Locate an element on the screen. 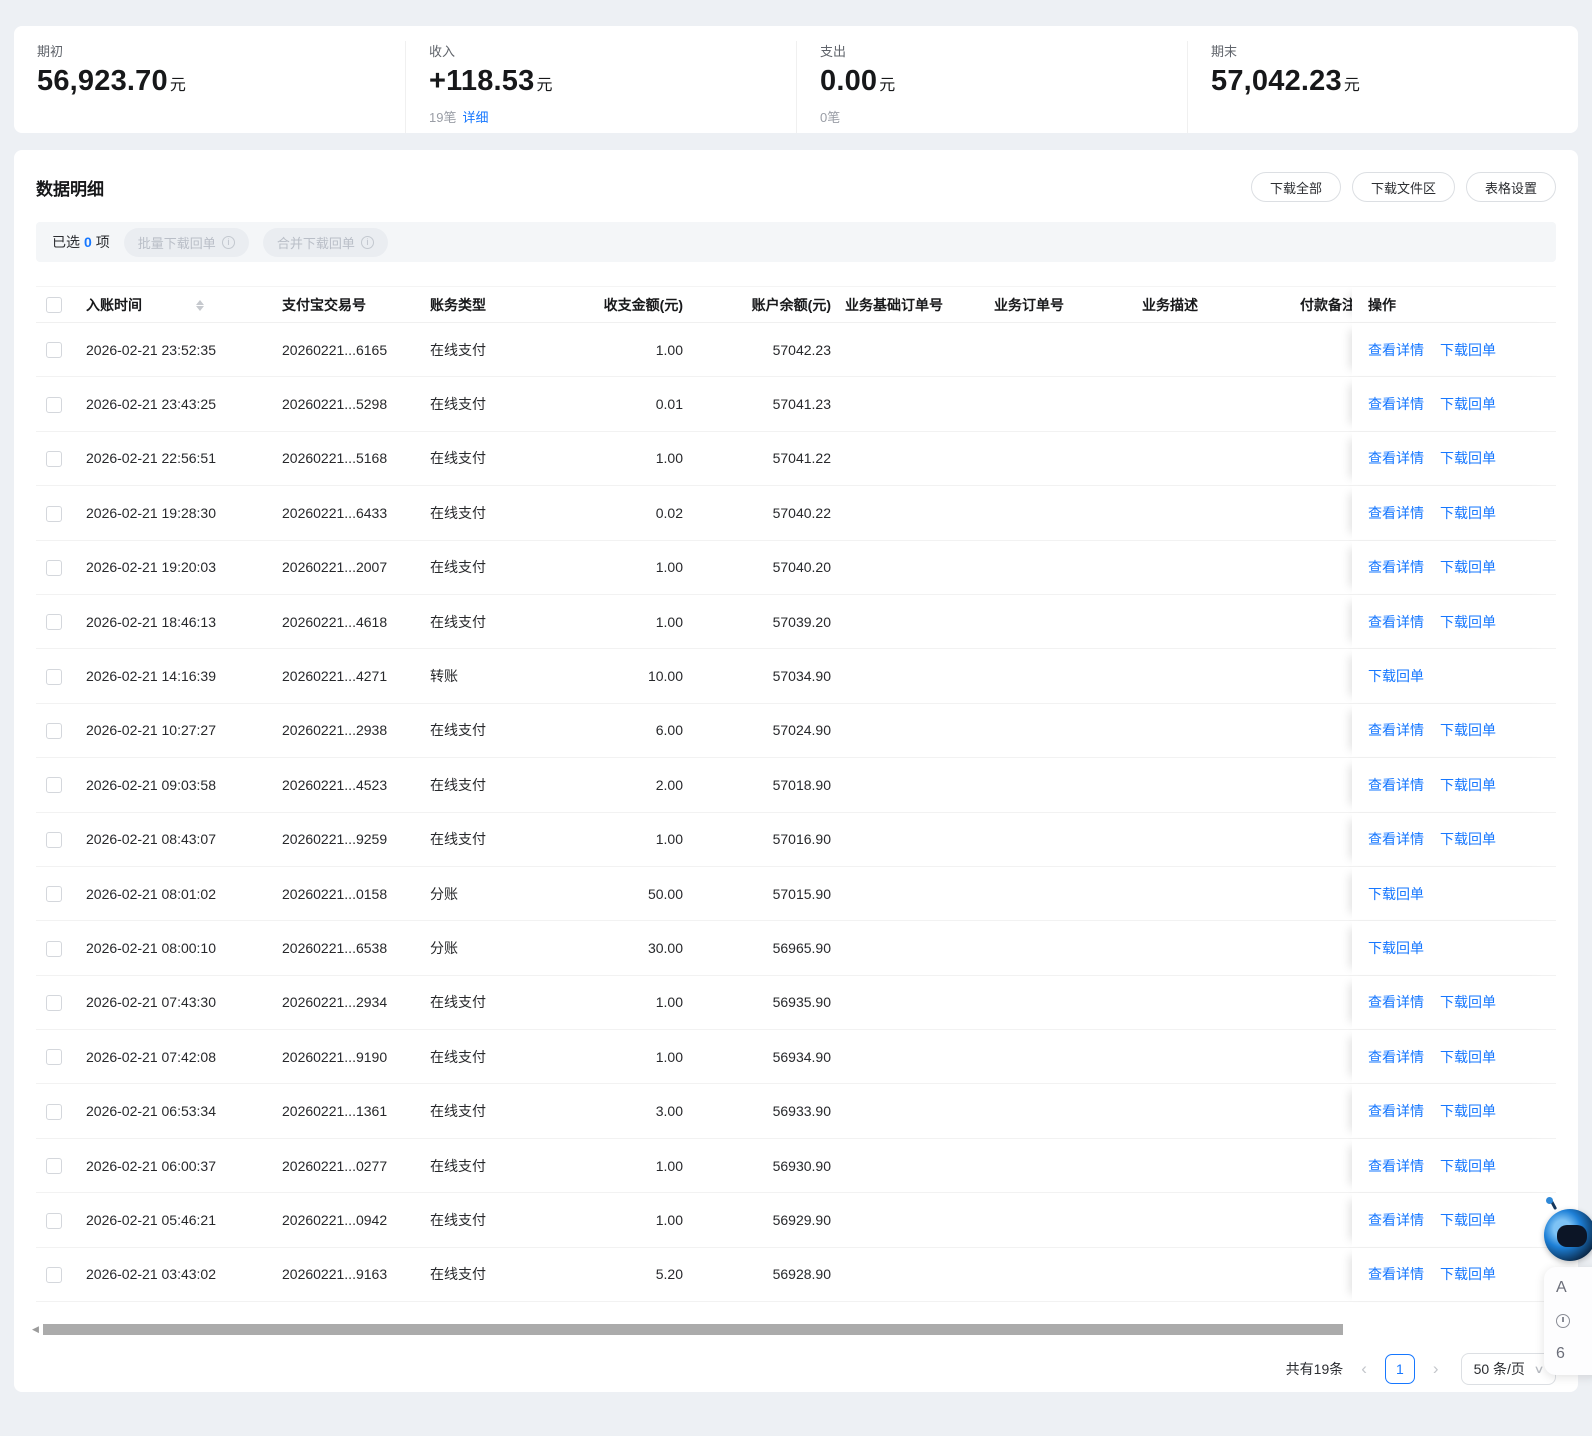  download-zone-button: 下载文件区 is located at coordinates (1403, 187).